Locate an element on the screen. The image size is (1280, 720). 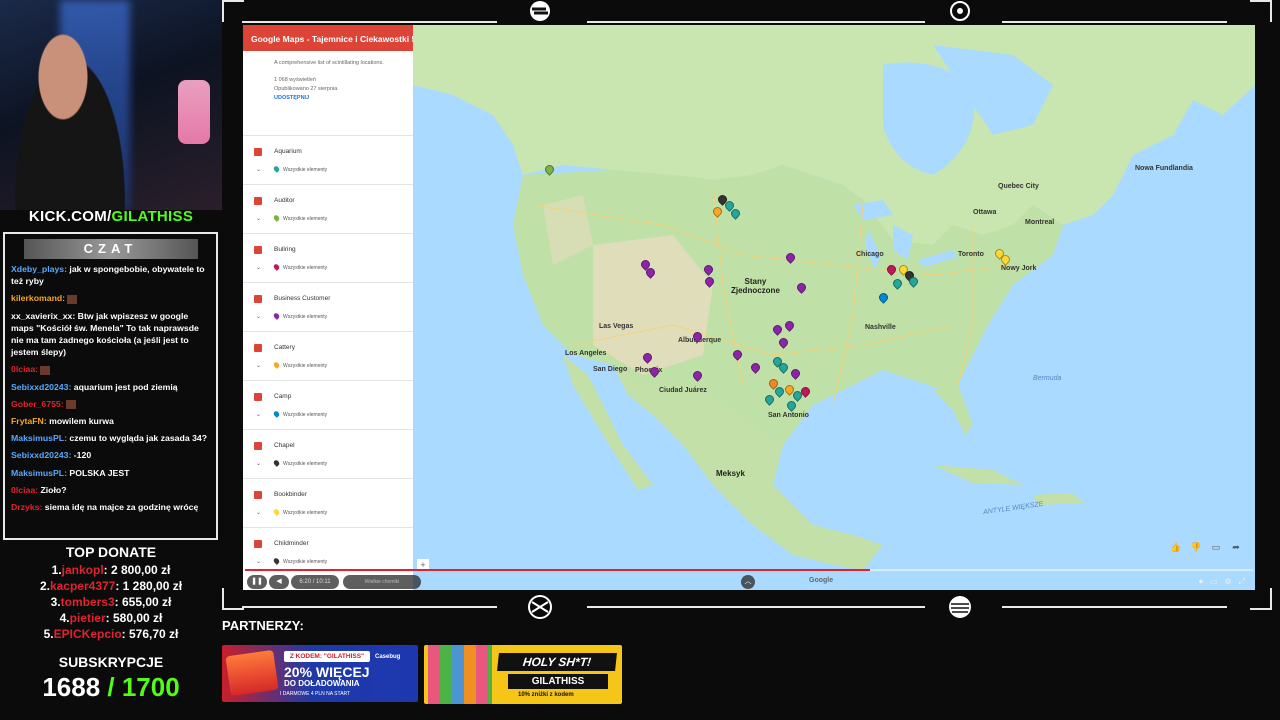
layer-item: Chapel ⌄ Wszystkie elementy is located at coordinates (328, 453).